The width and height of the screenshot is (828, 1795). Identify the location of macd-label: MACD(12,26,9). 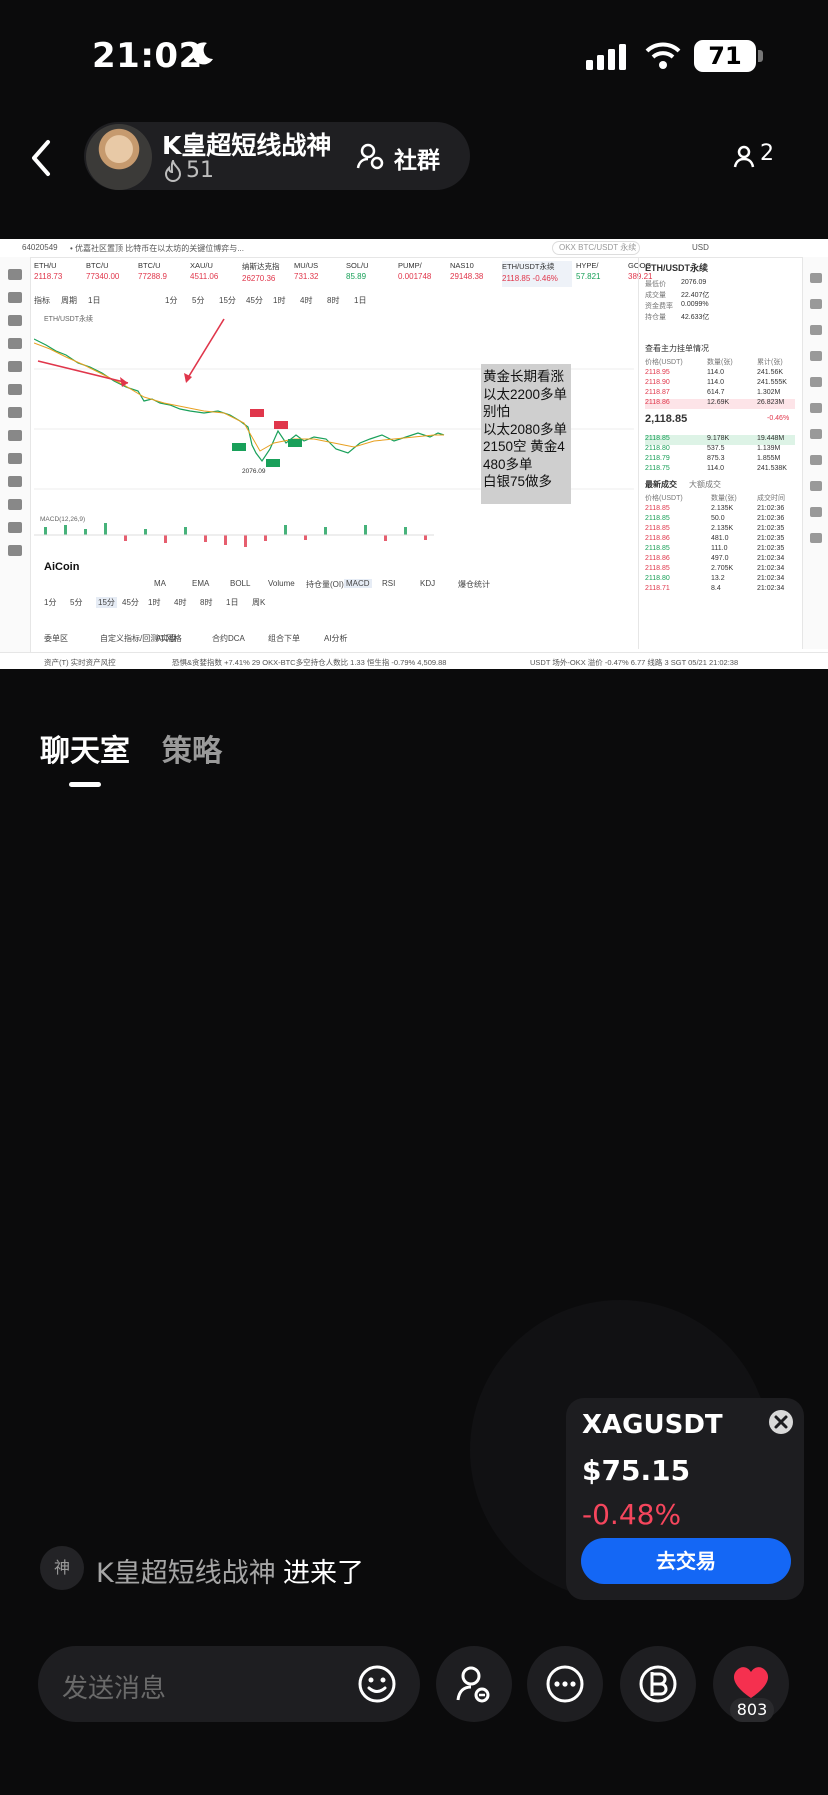
(62, 519).